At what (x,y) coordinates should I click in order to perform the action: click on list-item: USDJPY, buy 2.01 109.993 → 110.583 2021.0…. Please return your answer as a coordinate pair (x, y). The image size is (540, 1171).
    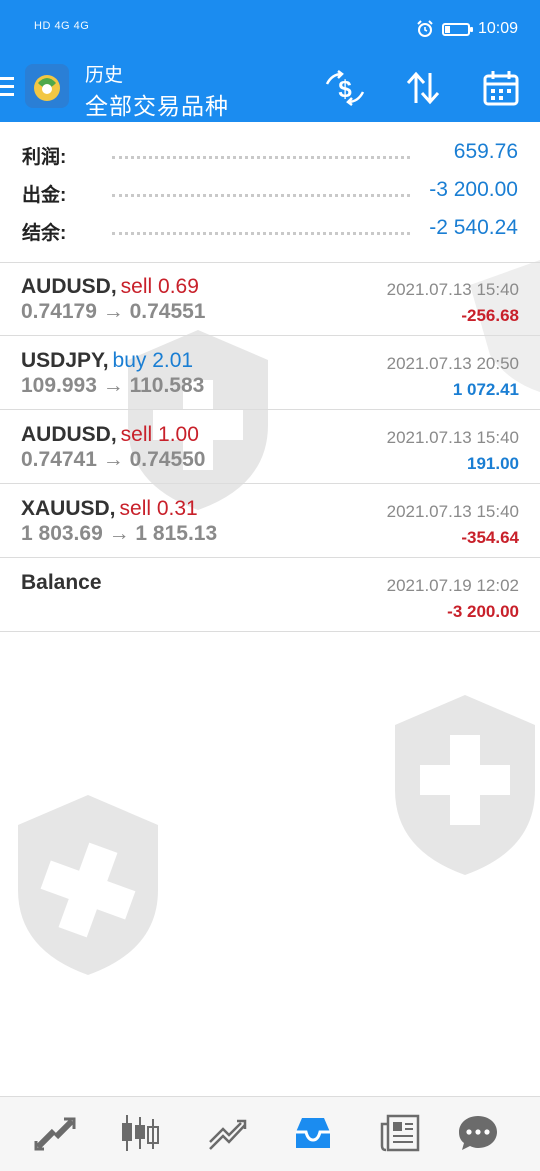
    Looking at the image, I should click on (270, 373).